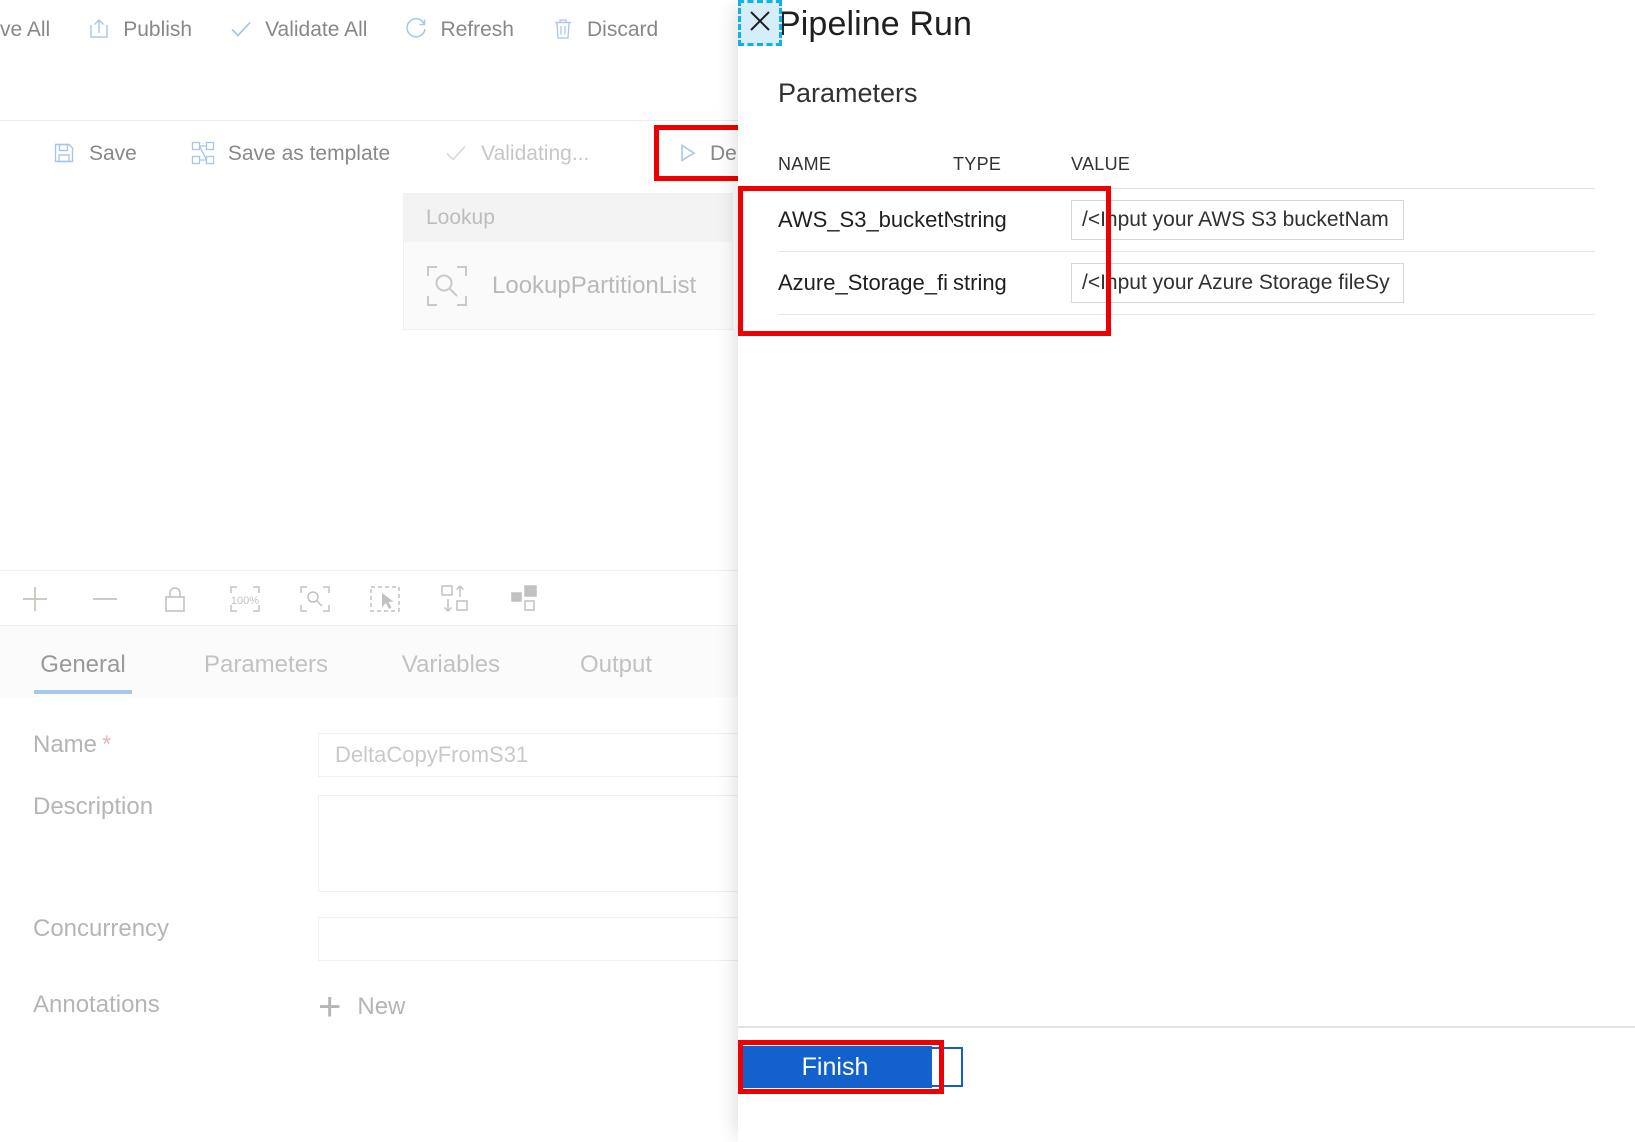  What do you see at coordinates (175, 598) in the screenshot?
I see `lock-canvas-button` at bounding box center [175, 598].